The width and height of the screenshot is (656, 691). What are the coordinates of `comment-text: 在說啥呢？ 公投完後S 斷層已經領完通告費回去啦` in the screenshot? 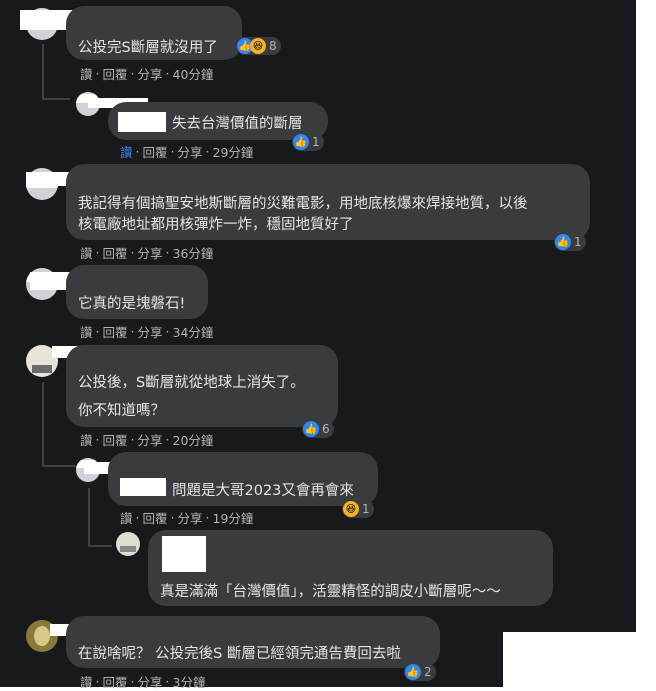 It's located at (239, 654).